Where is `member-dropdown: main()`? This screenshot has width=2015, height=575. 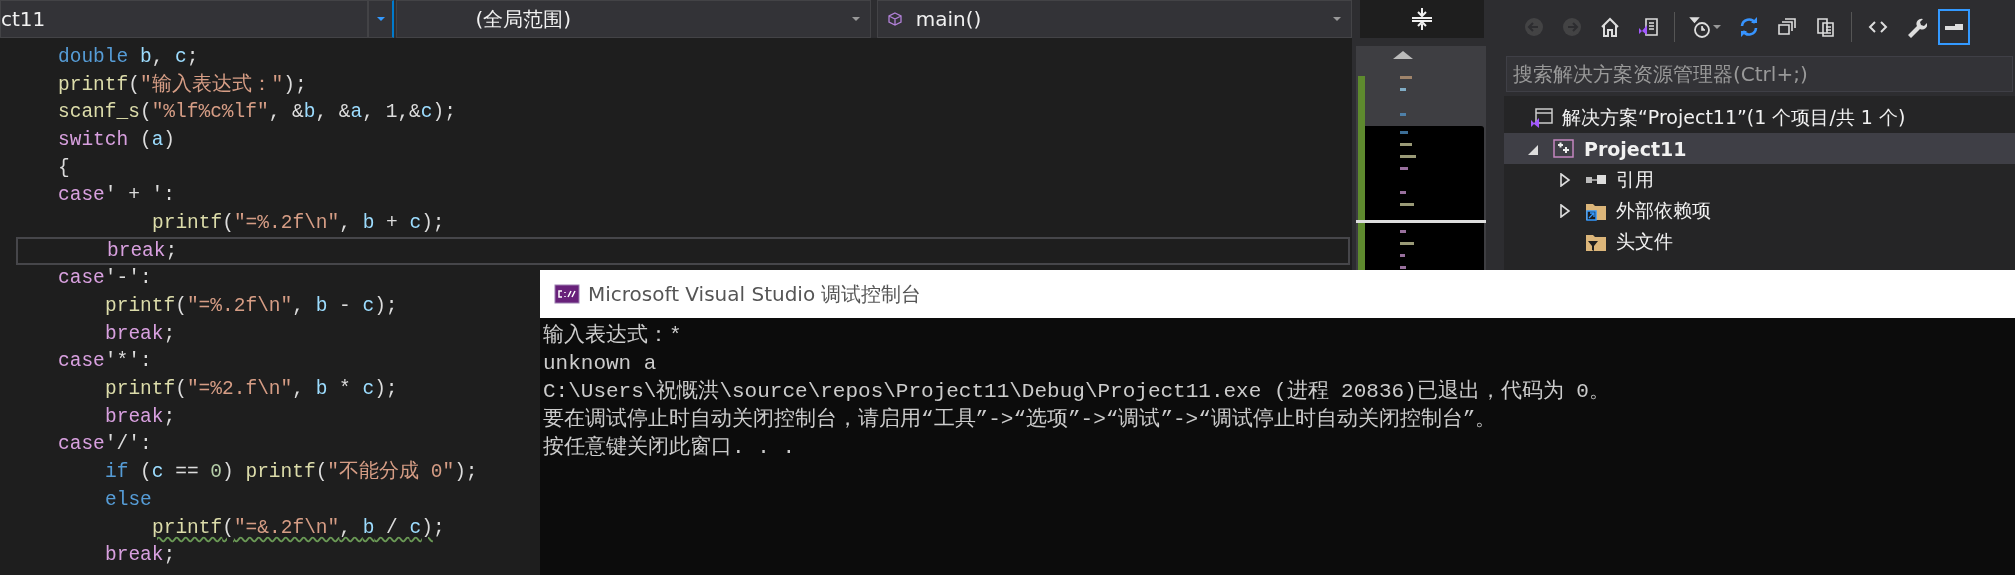 member-dropdown: main() is located at coordinates (1114, 19).